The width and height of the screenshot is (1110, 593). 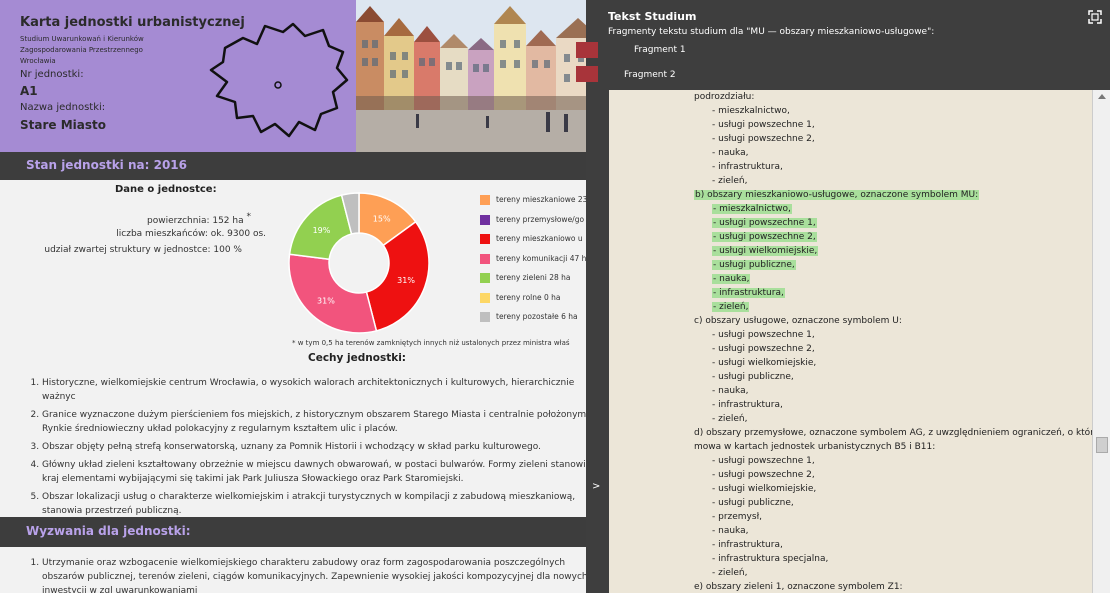 What do you see at coordinates (889, 307) in the screenshot?
I see `study-text-line-highlighted: - zieleń,` at bounding box center [889, 307].